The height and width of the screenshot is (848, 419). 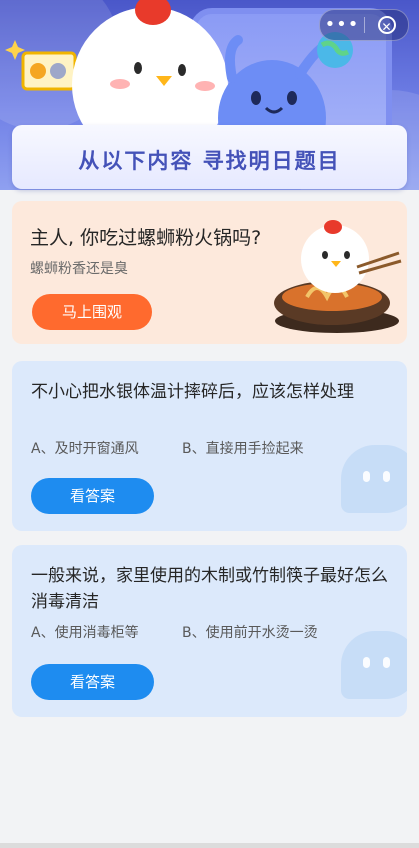 I want to click on option-a: A、使用消毒柜等, so click(x=85, y=633).